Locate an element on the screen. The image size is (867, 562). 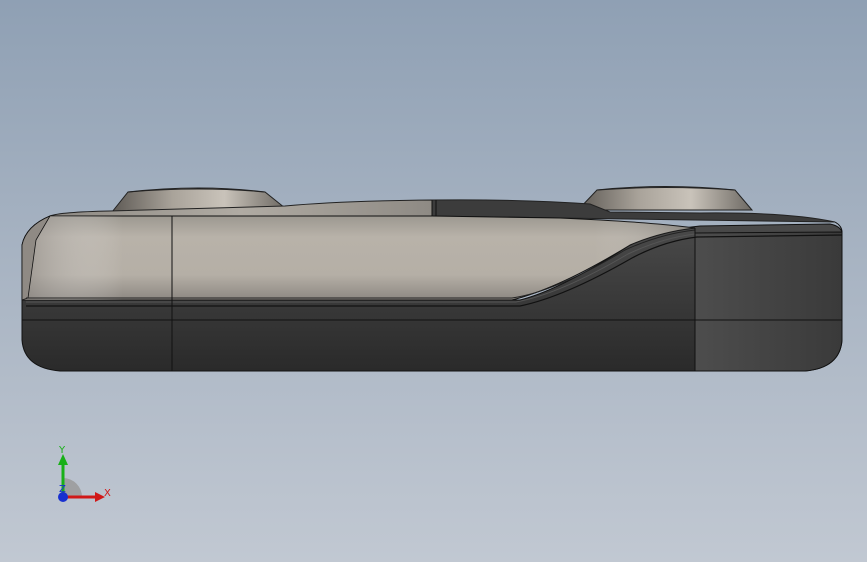
right-knob is located at coordinates (665, 198).